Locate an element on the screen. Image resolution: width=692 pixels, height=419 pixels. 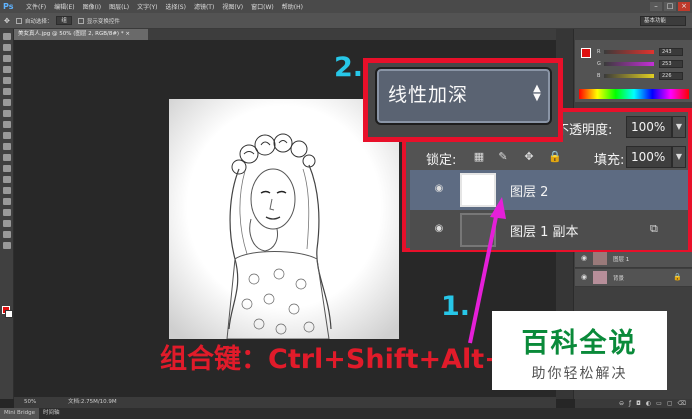
menu-edit: 编辑(E) is located at coordinates (64, 6).